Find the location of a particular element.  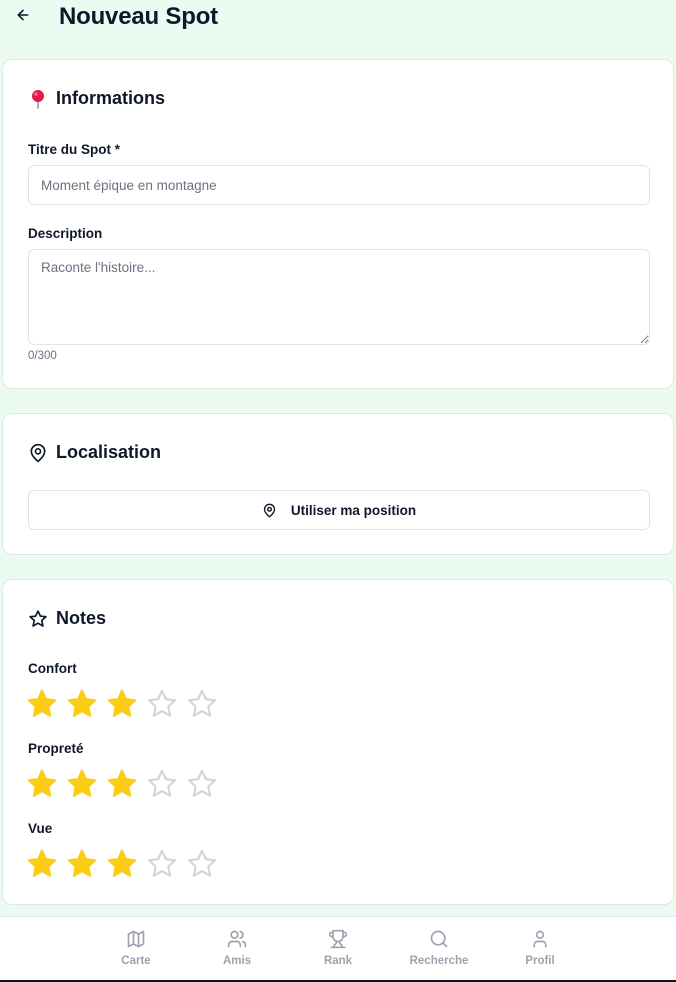

rating-label-proprete: Propreté is located at coordinates (56, 748).